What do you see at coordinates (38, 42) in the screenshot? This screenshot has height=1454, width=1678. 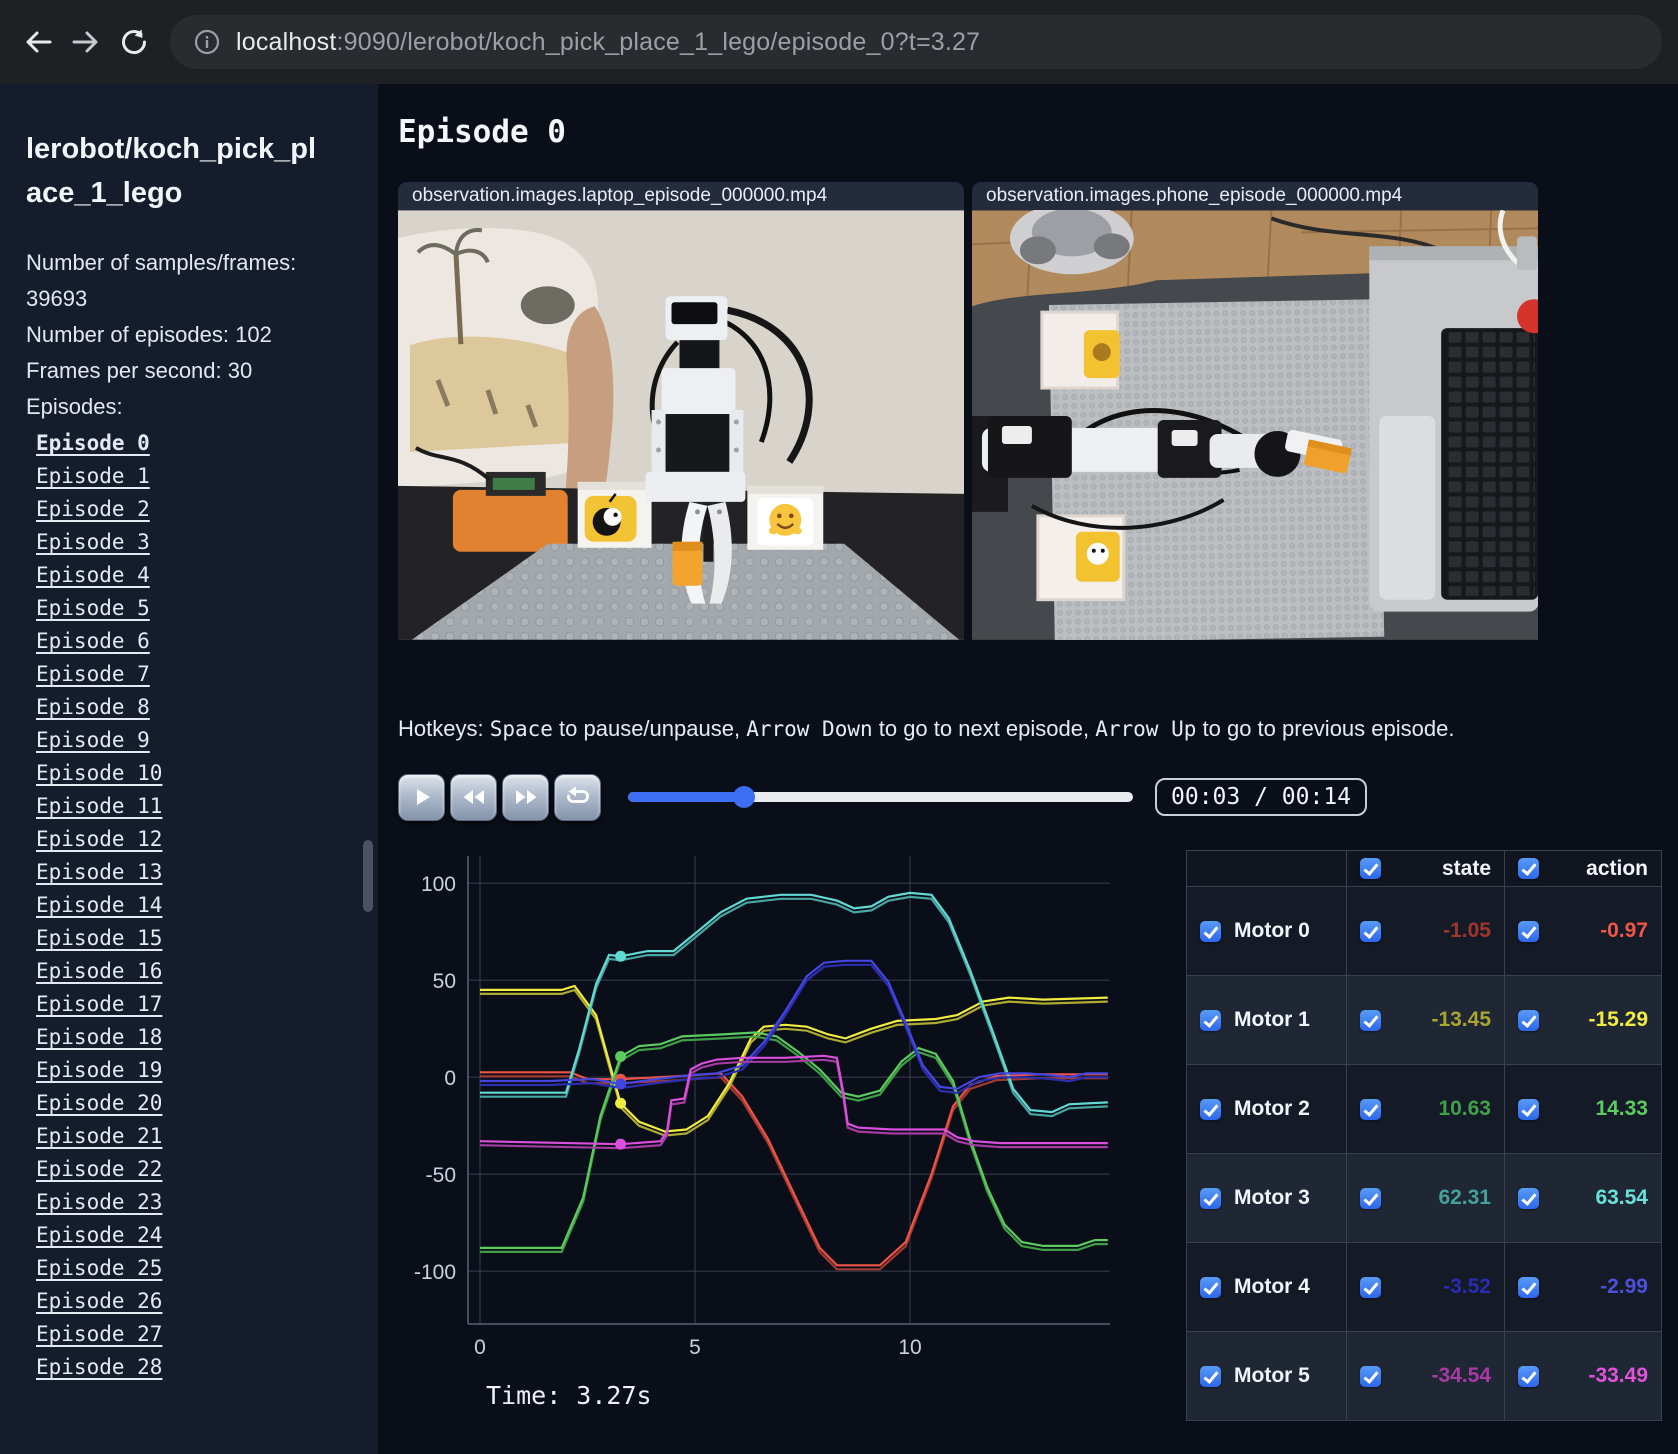 I see `back-icon` at bounding box center [38, 42].